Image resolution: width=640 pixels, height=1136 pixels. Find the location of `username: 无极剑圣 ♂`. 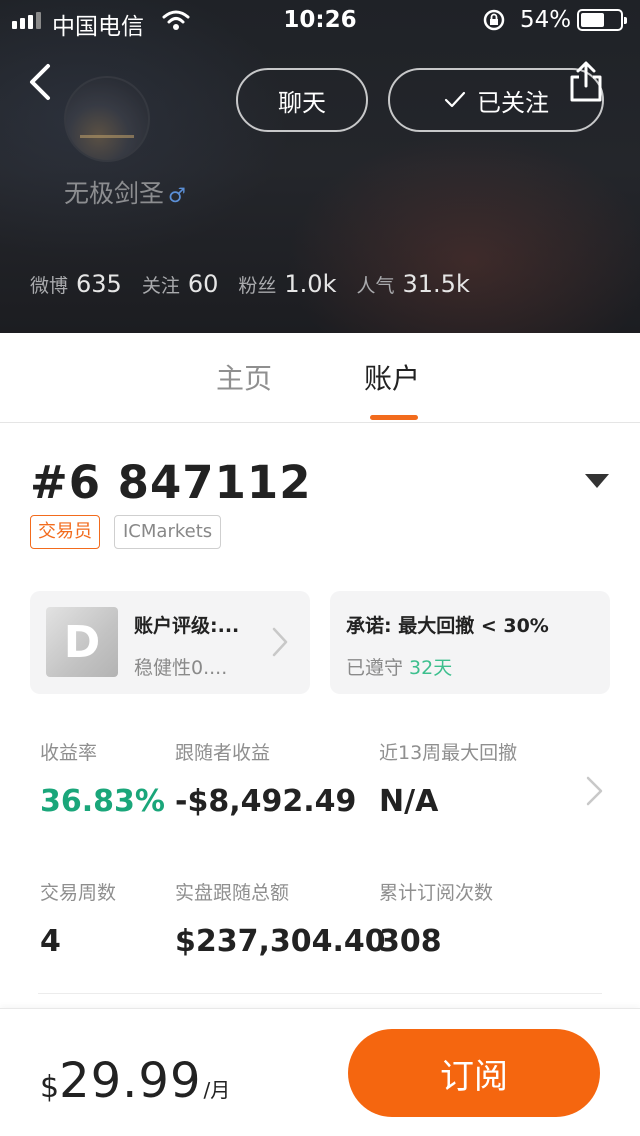

username: 无极剑圣 ♂ is located at coordinates (125, 192).